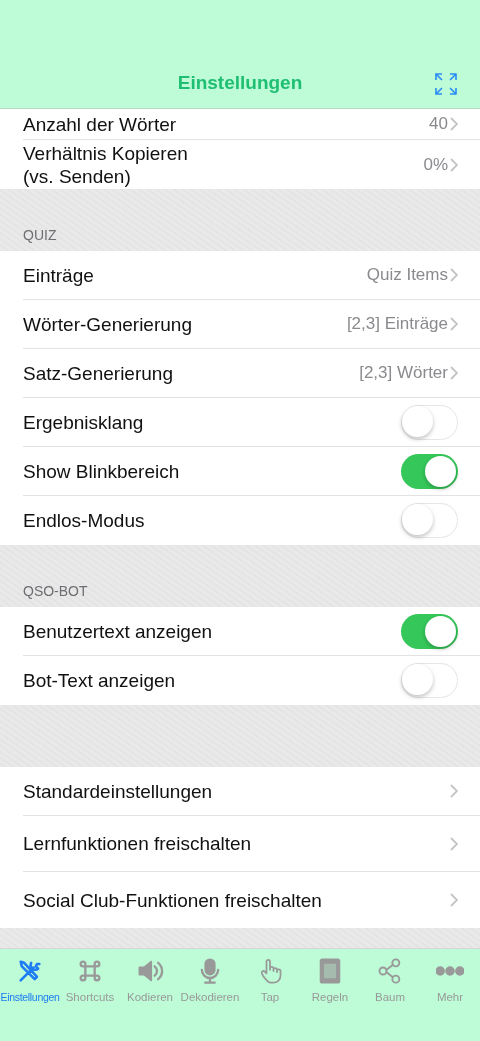  I want to click on setting-value: Quiz Items, so click(407, 275).